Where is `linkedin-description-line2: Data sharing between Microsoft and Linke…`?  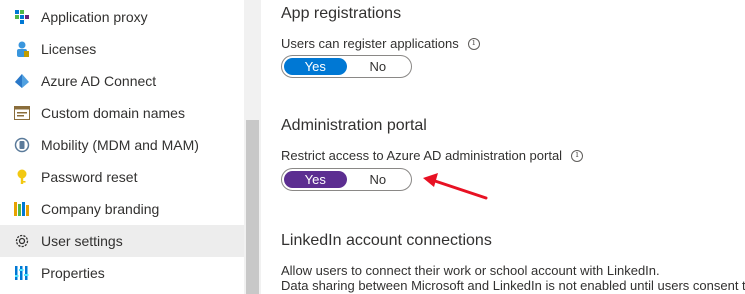 linkedin-description-line2: Data sharing between Microsoft and Linke… is located at coordinates (513, 285).